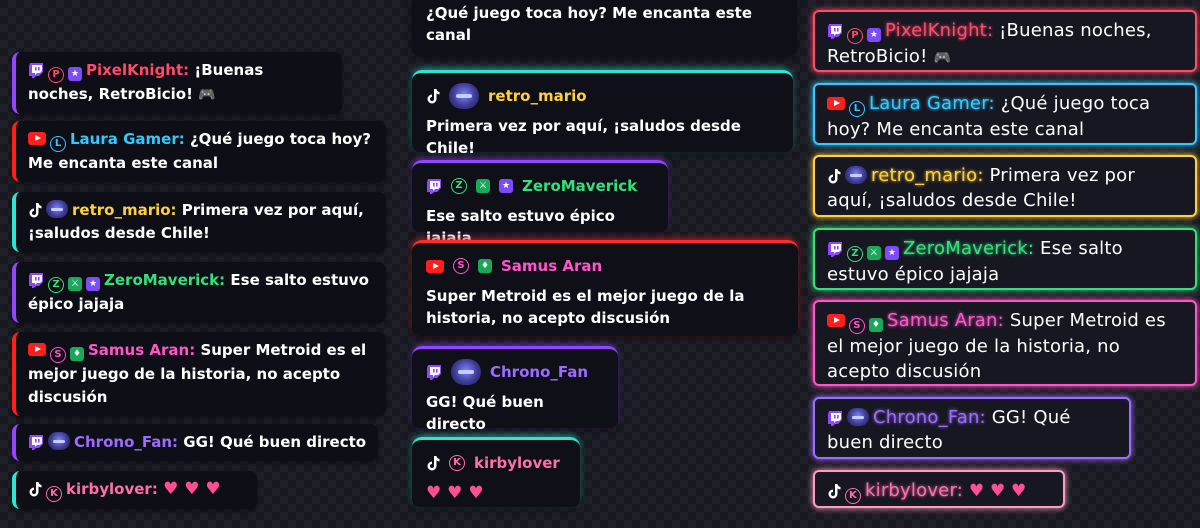 The height and width of the screenshot is (528, 1200). Describe the element at coordinates (537, 96) in the screenshot. I see `username: retro_mario` at that location.